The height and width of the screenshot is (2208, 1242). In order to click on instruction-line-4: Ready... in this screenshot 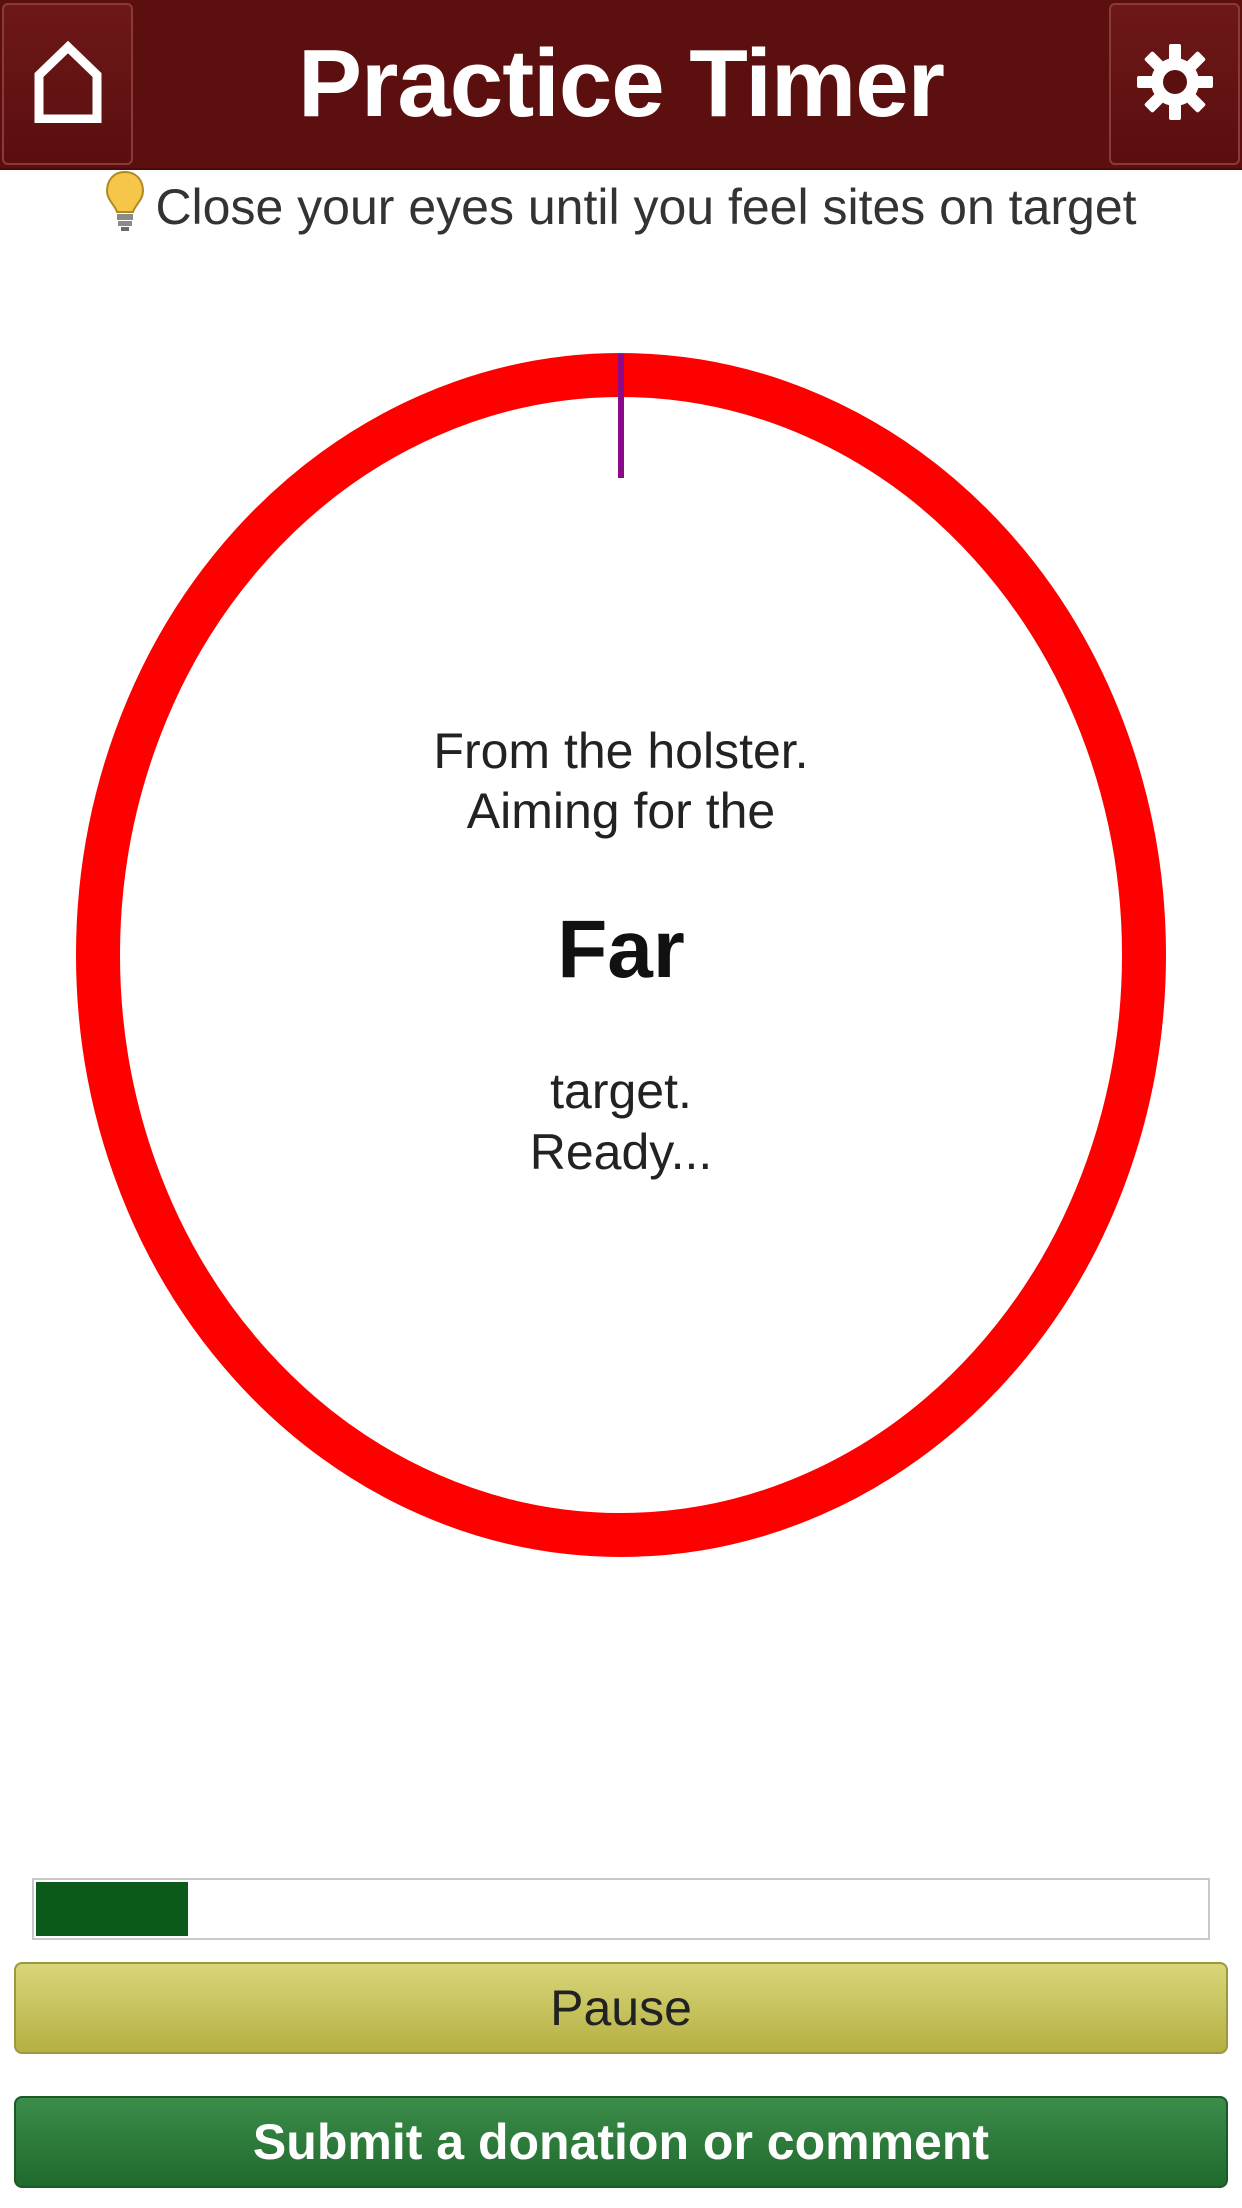, I will do `click(621, 1152)`.